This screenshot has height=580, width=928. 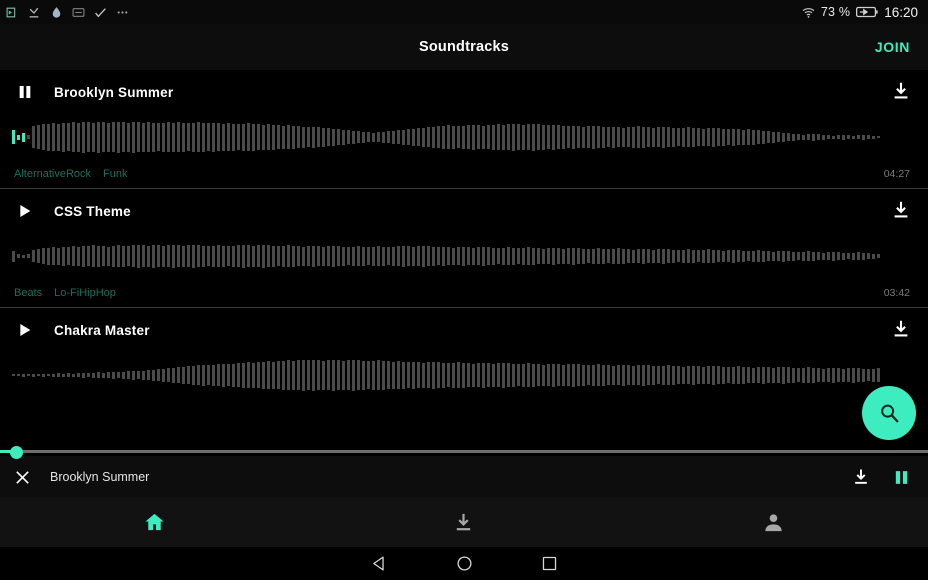 What do you see at coordinates (464, 330) in the screenshot?
I see `track-header: Chakra Master` at bounding box center [464, 330].